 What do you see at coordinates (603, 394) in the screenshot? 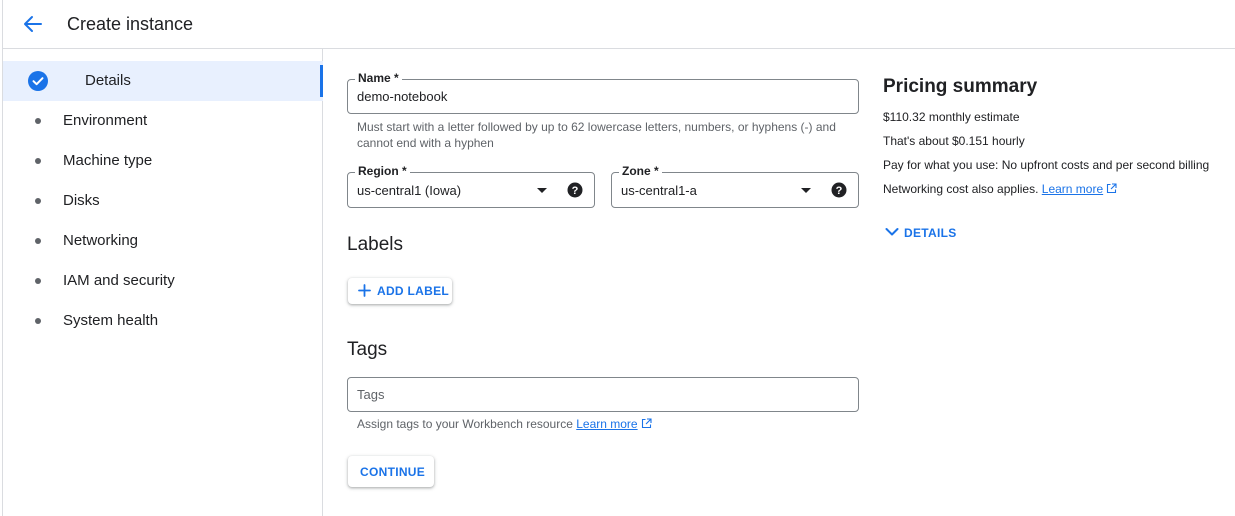
I see `tags-input: Tags` at bounding box center [603, 394].